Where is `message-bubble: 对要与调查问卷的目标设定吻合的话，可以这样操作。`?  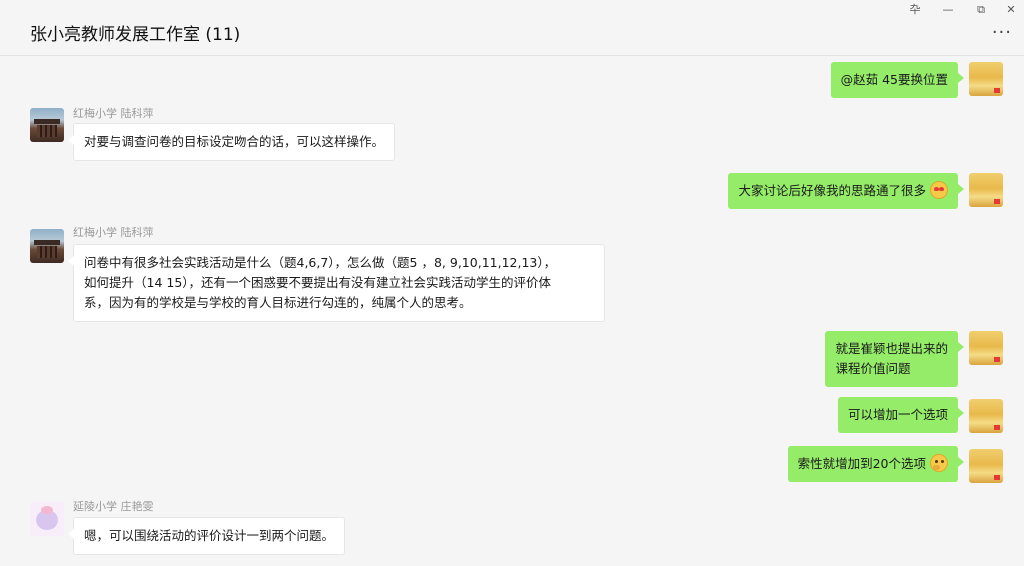
message-bubble: 对要与调查问卷的目标设定吻合的话，可以这样操作。 is located at coordinates (231, 142).